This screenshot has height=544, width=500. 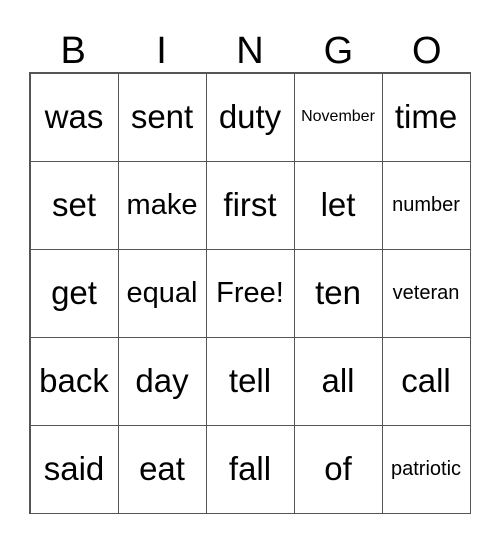 I want to click on header-letter: I, so click(x=161, y=51).